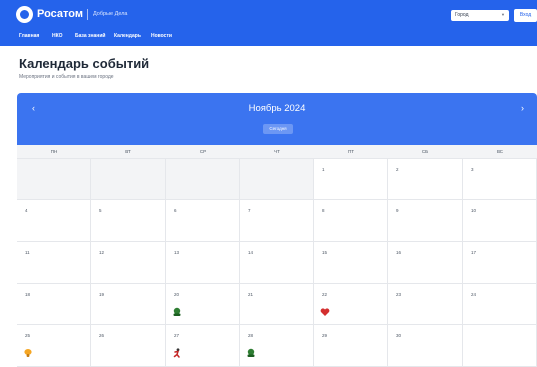 The height and width of the screenshot is (367, 537). I want to click on next-month-icon: ›, so click(522, 108).